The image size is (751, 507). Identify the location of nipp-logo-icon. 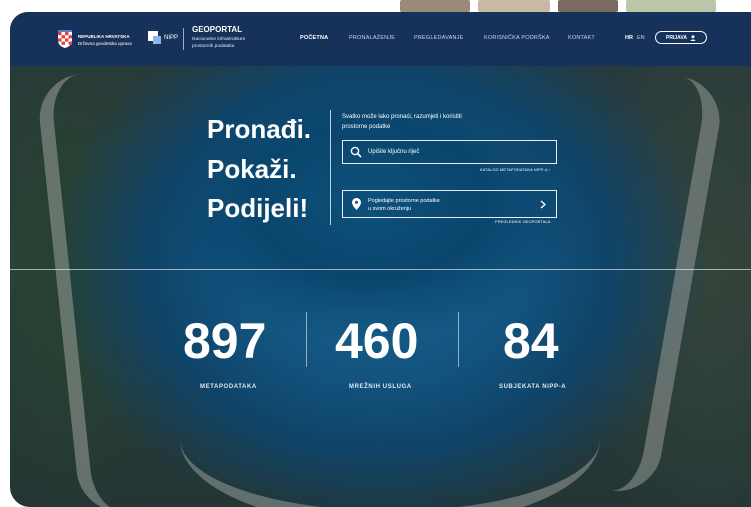
(154, 37).